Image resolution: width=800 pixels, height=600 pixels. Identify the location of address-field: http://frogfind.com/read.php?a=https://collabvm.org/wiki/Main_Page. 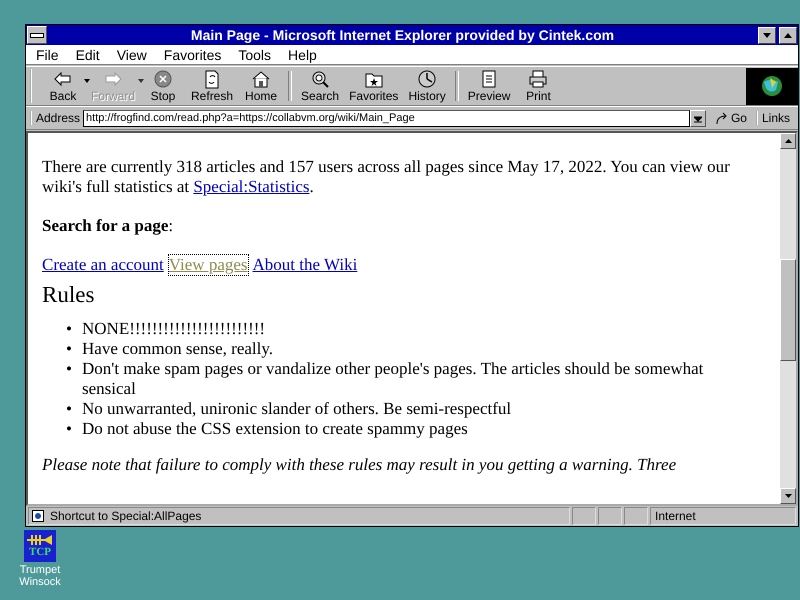
(386, 118).